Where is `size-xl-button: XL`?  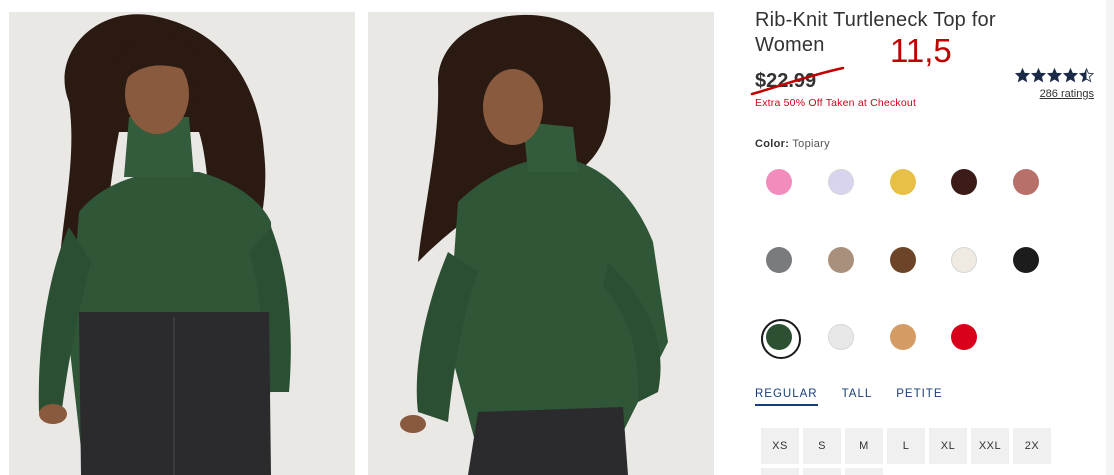
size-xl-button: XL is located at coordinates (948, 446).